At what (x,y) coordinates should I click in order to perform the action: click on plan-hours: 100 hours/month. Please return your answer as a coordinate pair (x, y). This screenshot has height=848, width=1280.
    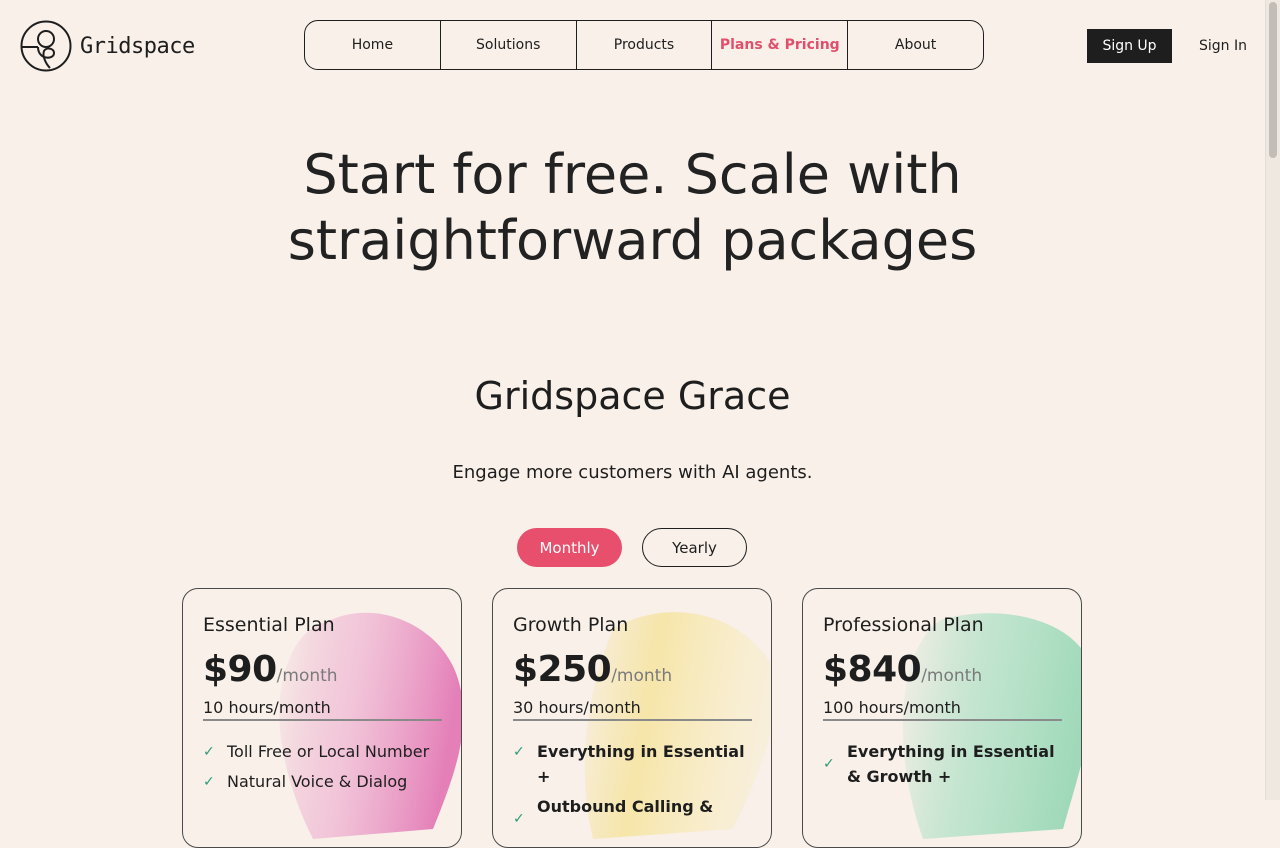
    Looking at the image, I should click on (892, 707).